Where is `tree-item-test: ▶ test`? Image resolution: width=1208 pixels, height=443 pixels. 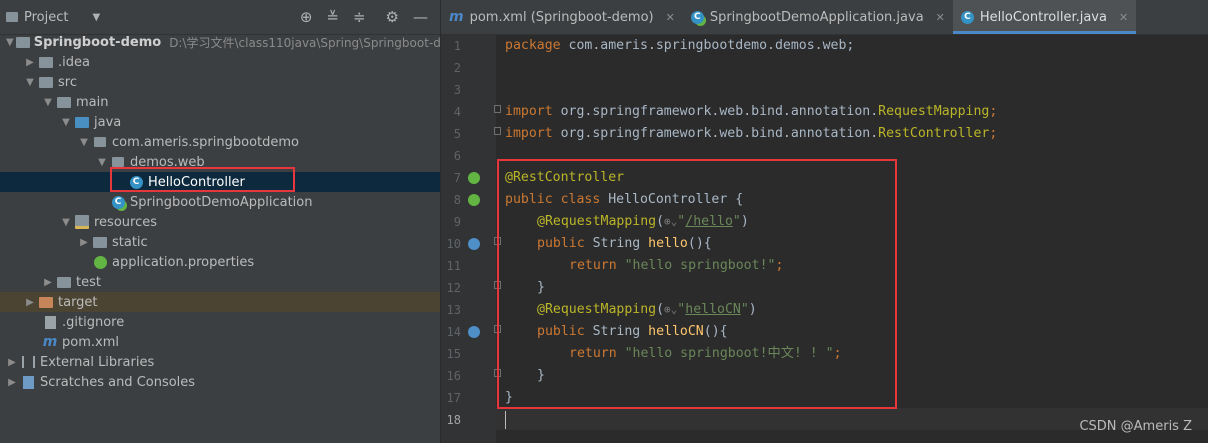 tree-item-test: ▶ test is located at coordinates (220, 282).